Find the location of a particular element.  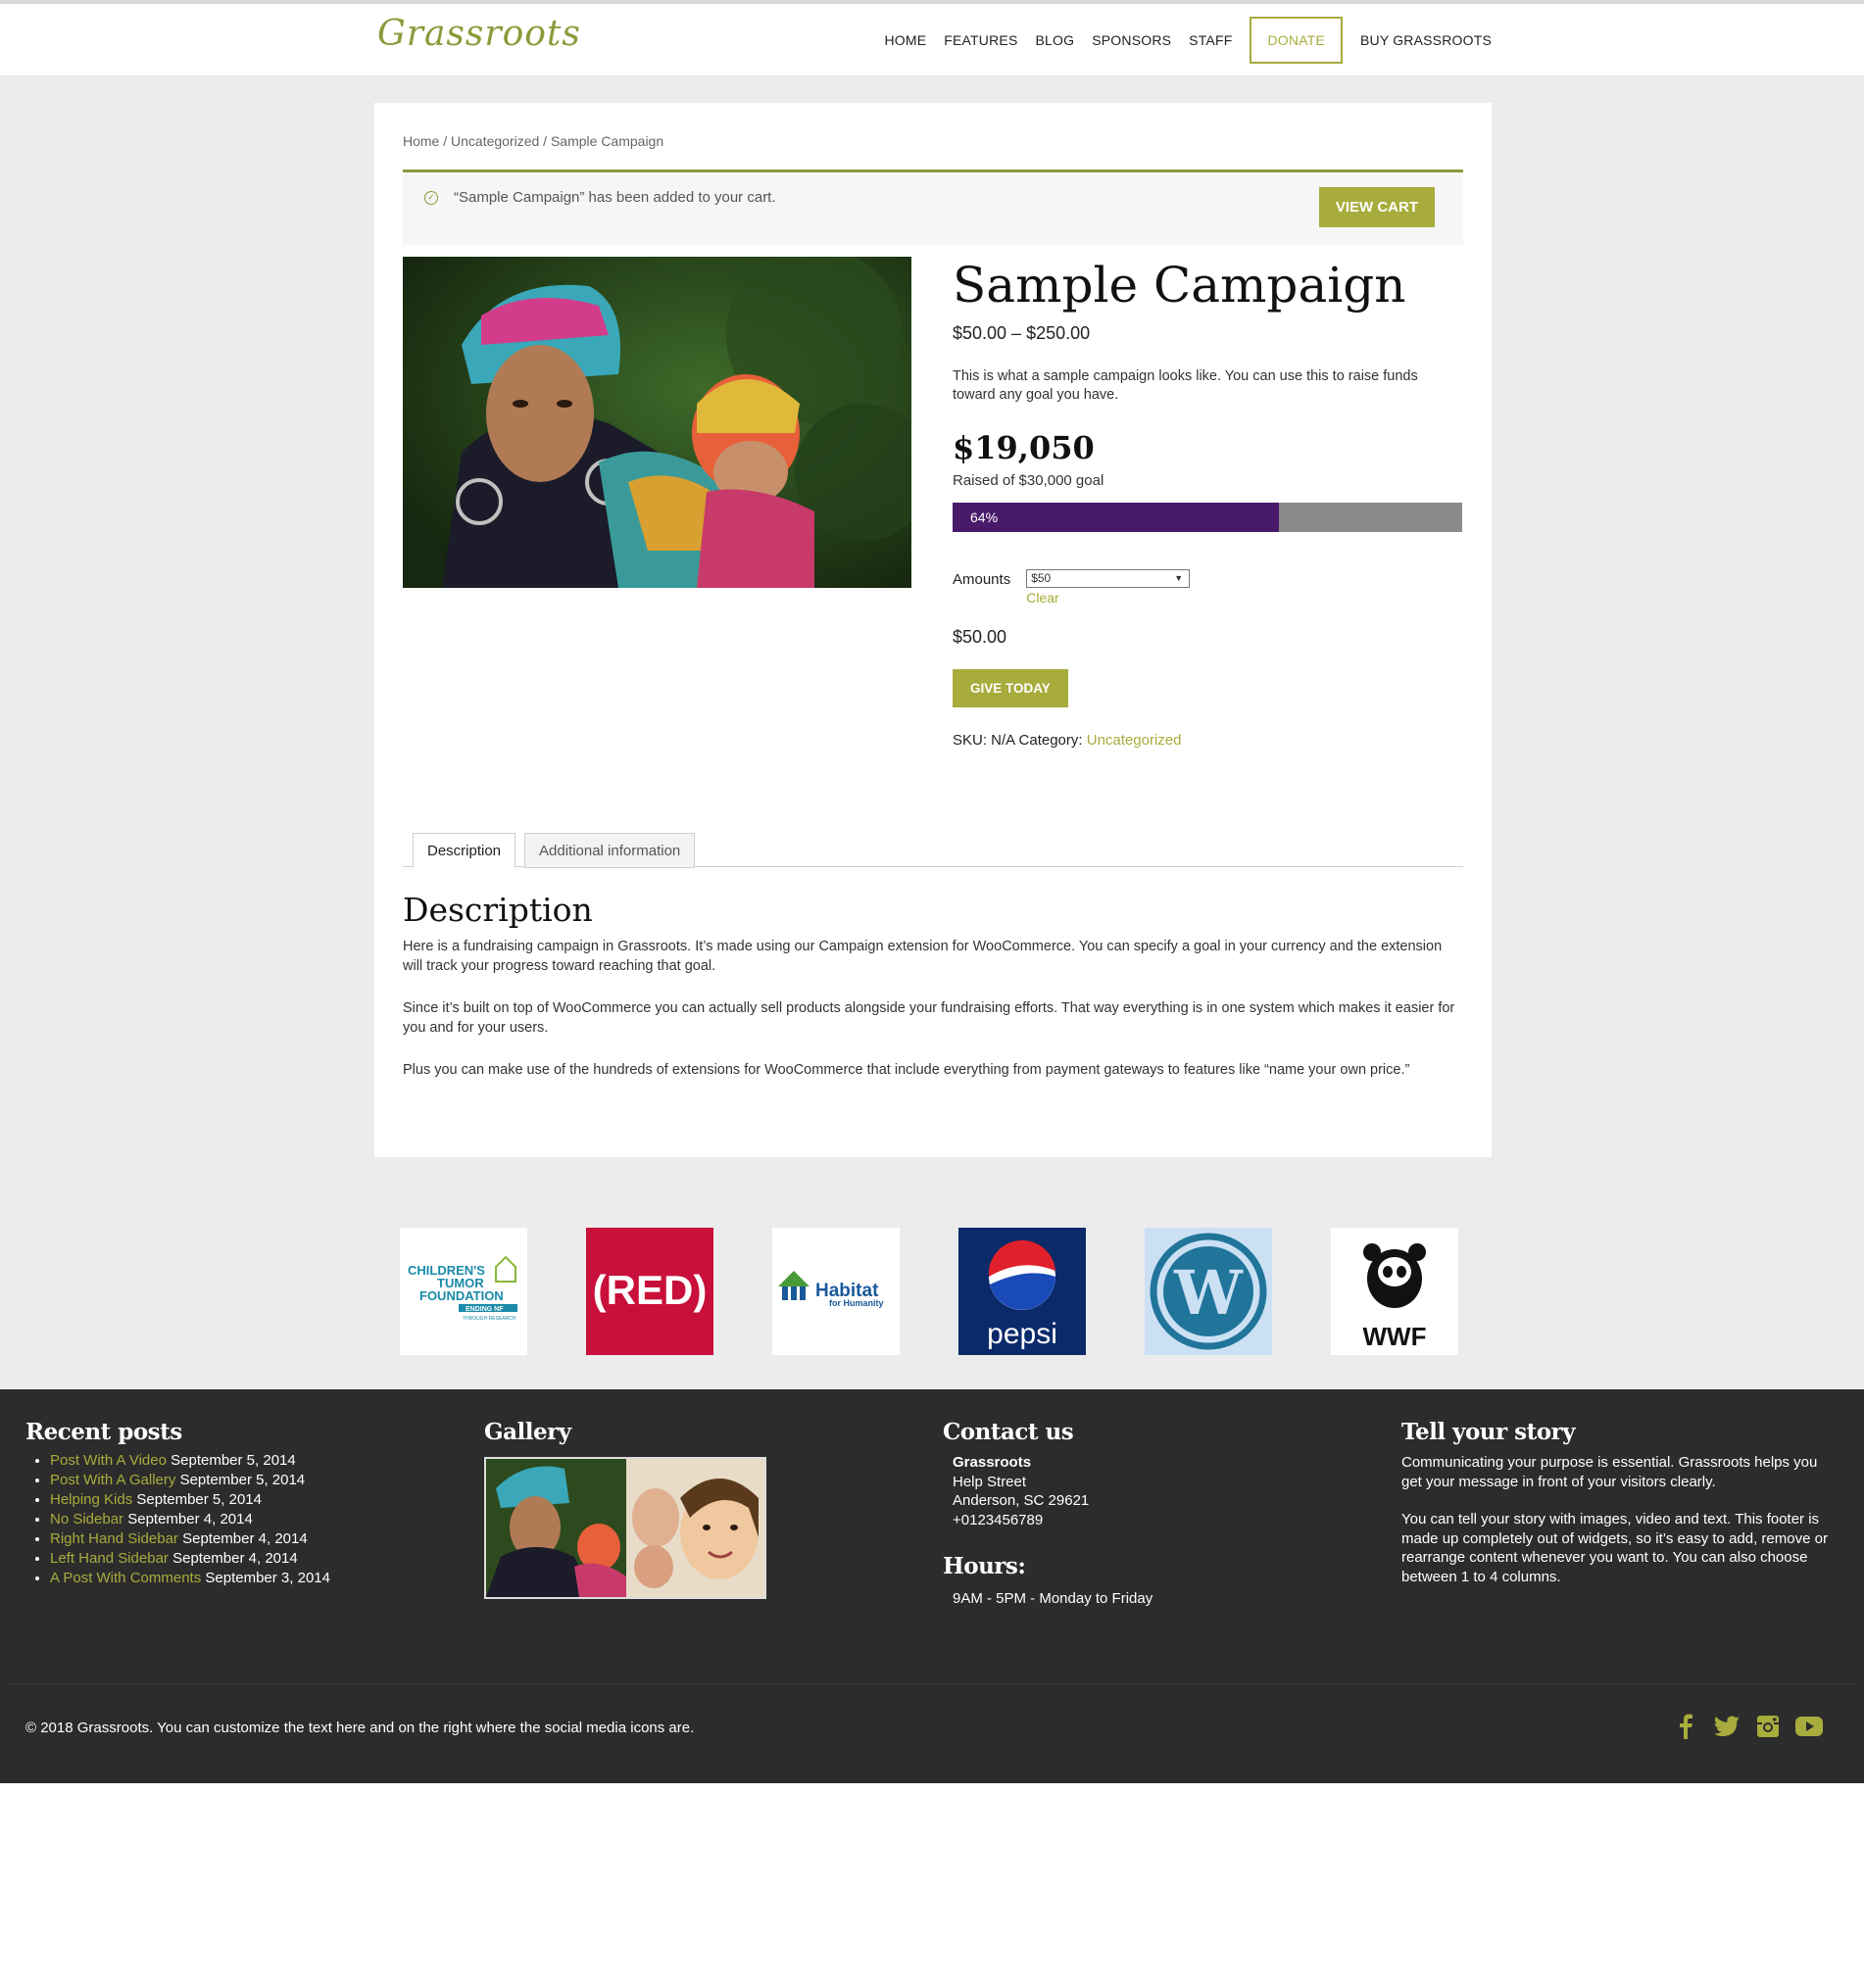

sponsor-pepsi: pepsi is located at coordinates (1022, 1292).